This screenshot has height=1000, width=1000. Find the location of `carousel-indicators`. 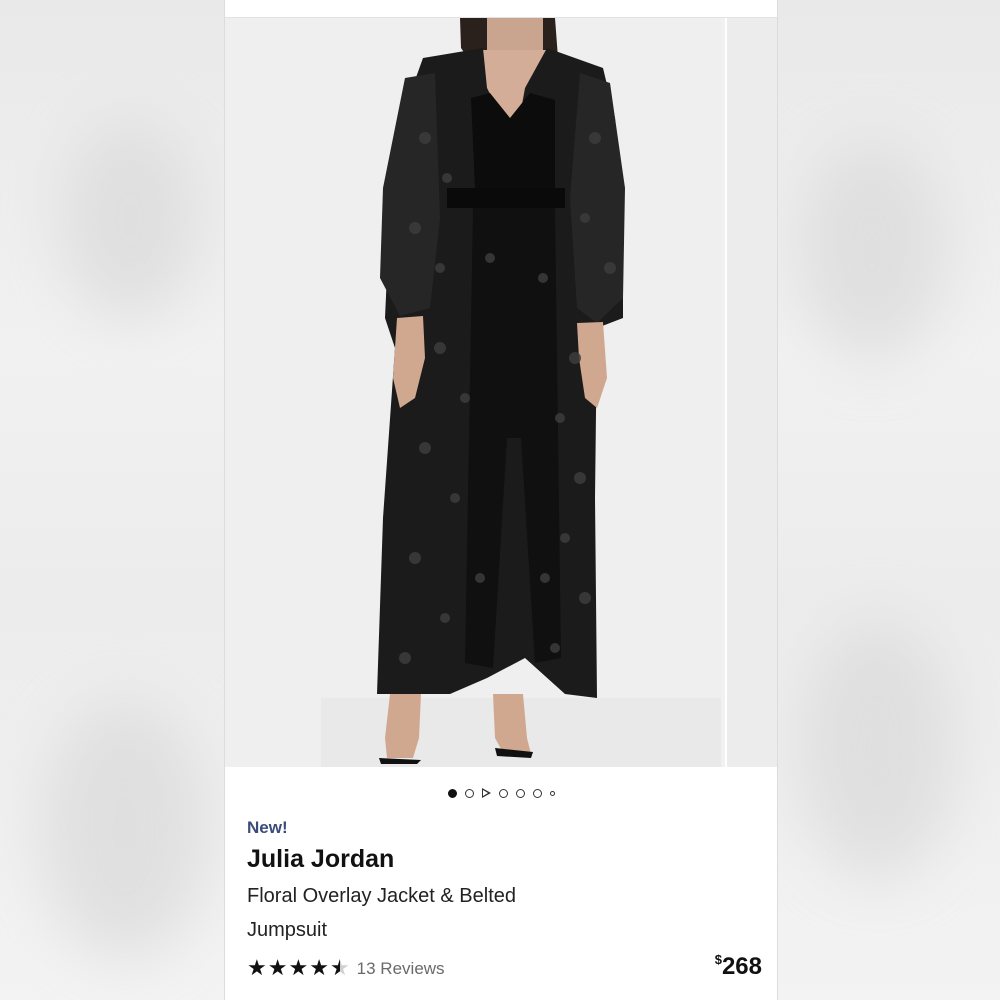

carousel-indicators is located at coordinates (501, 793).